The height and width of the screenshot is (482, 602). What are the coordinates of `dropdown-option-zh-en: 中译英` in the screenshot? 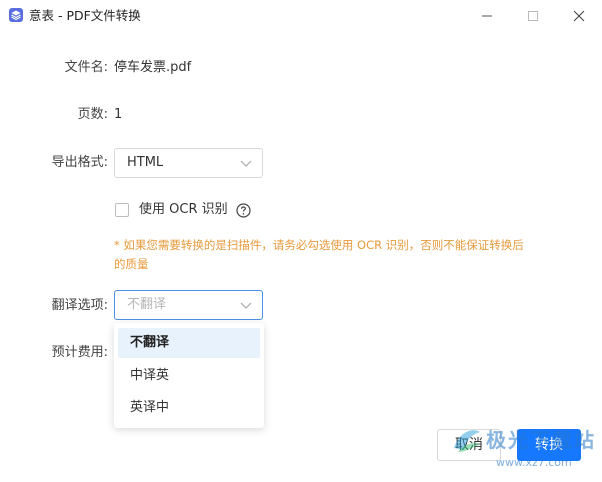 It's located at (189, 376).